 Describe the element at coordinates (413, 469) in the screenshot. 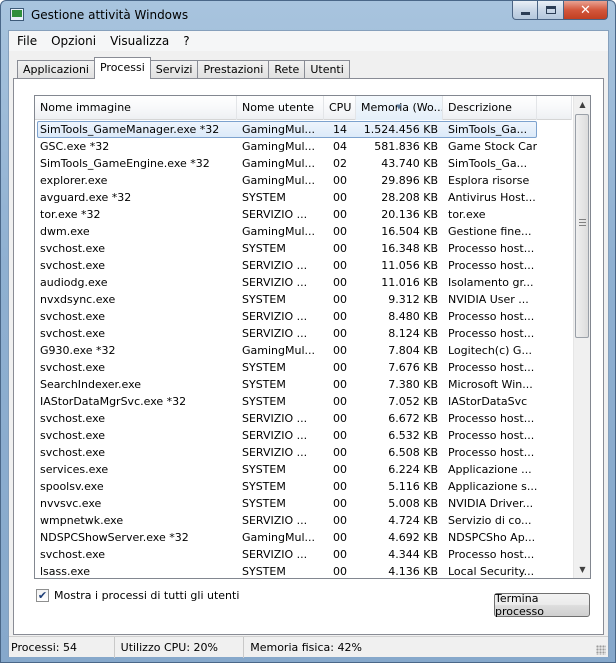

I see `process-memory-cell: 6.224 KB` at that location.